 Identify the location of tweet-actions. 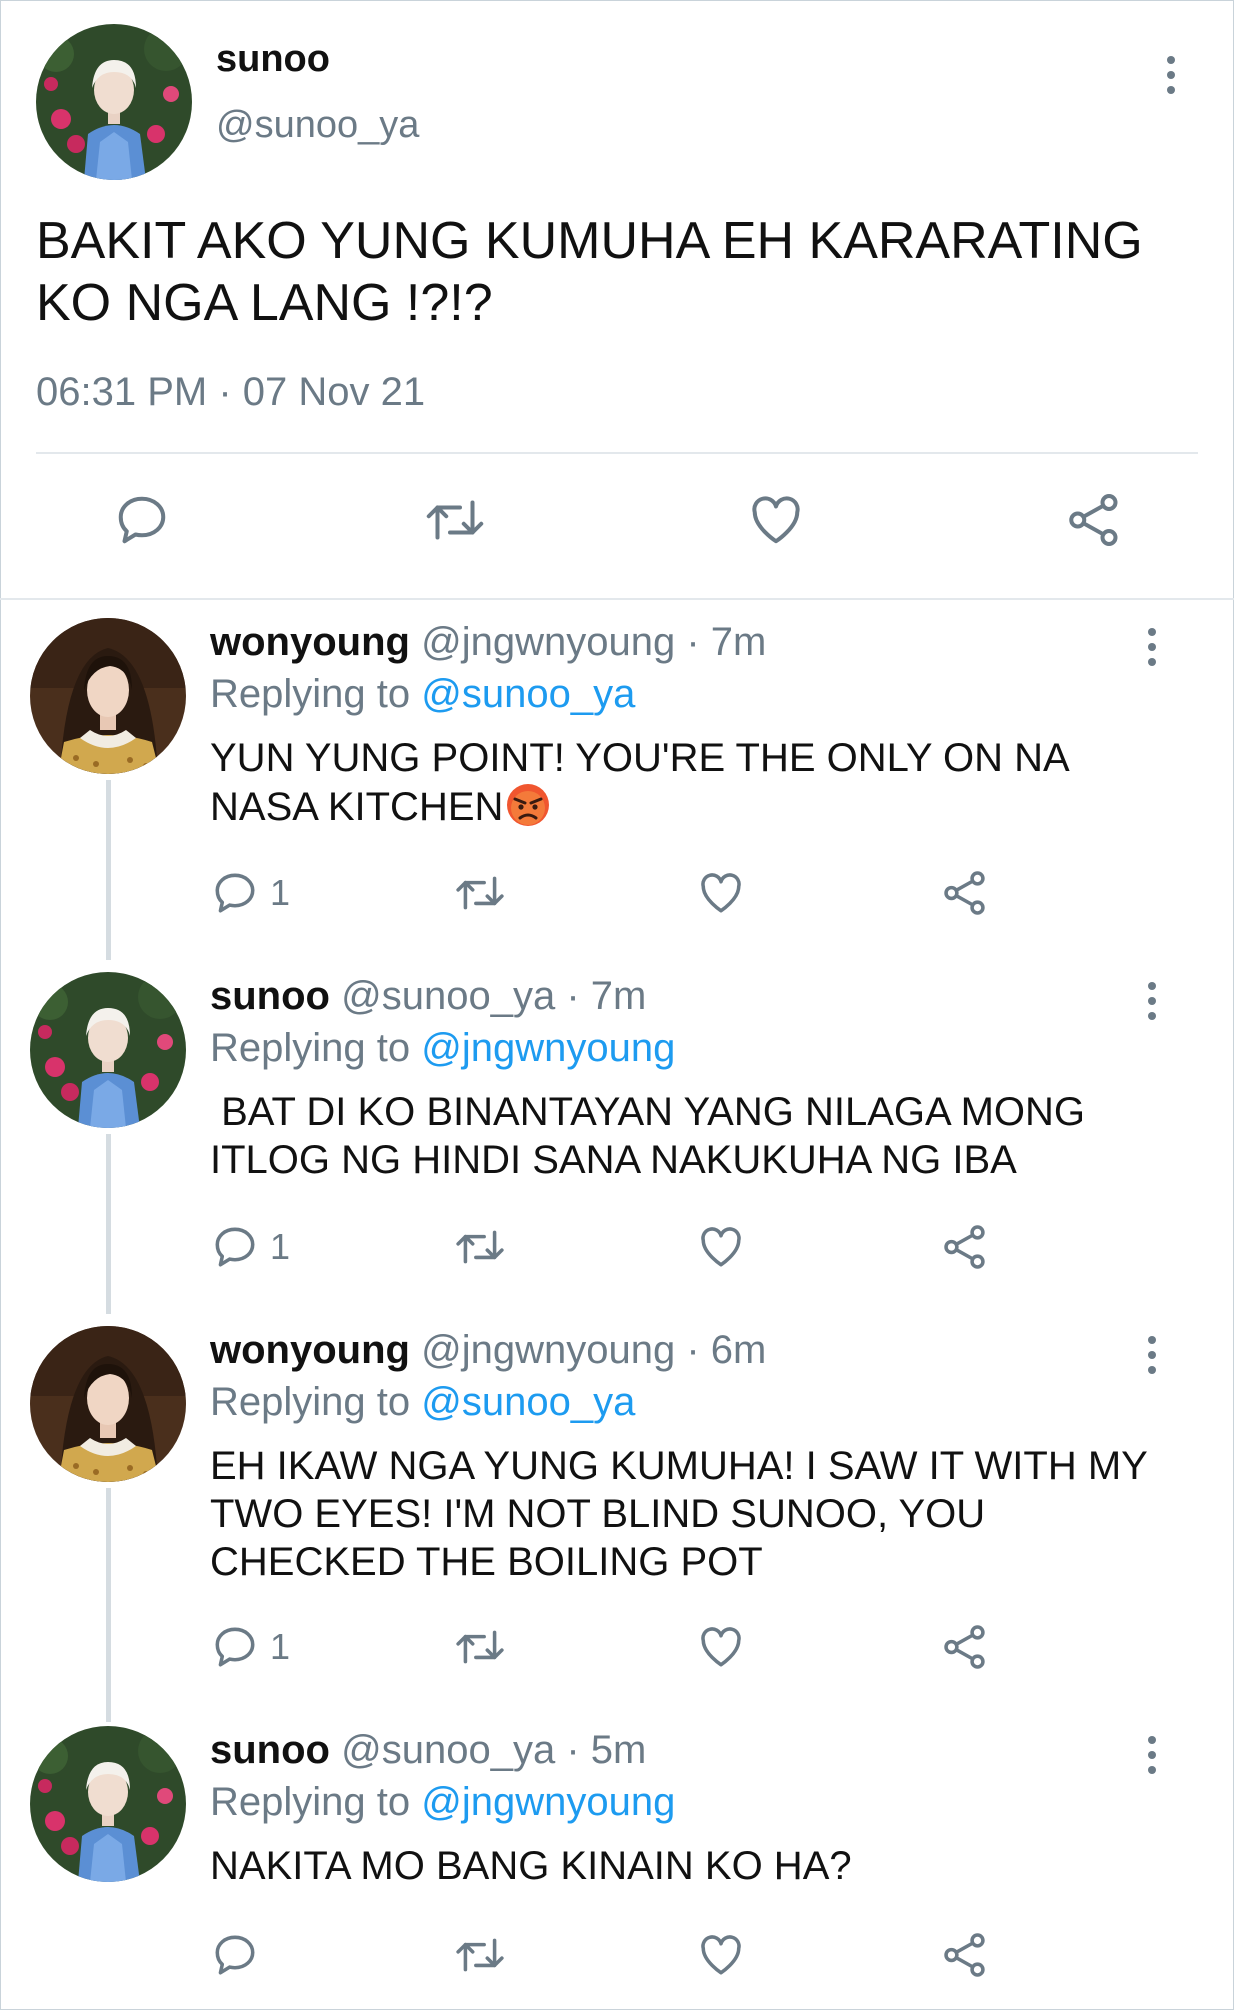
(617, 525).